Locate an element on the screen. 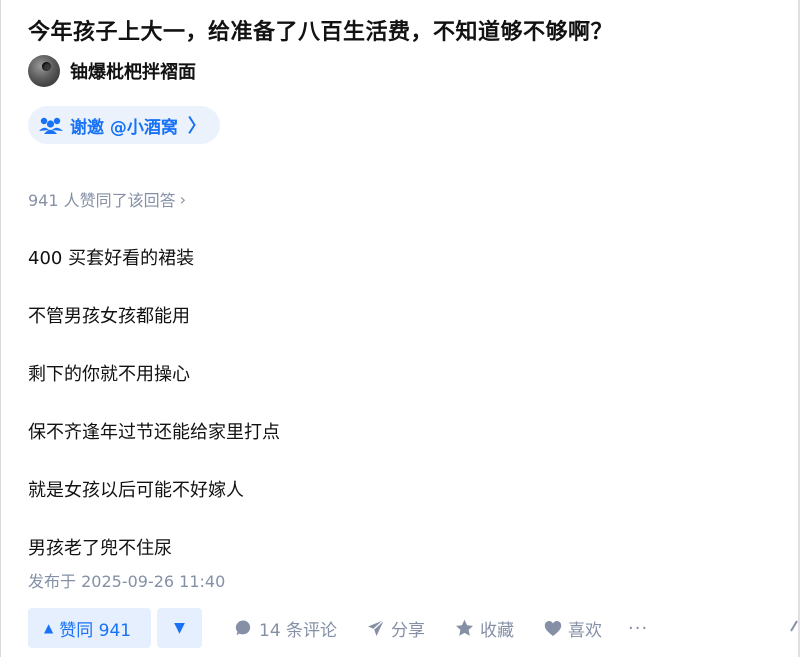 The height and width of the screenshot is (657, 800). pencil-icon is located at coordinates (794, 626).